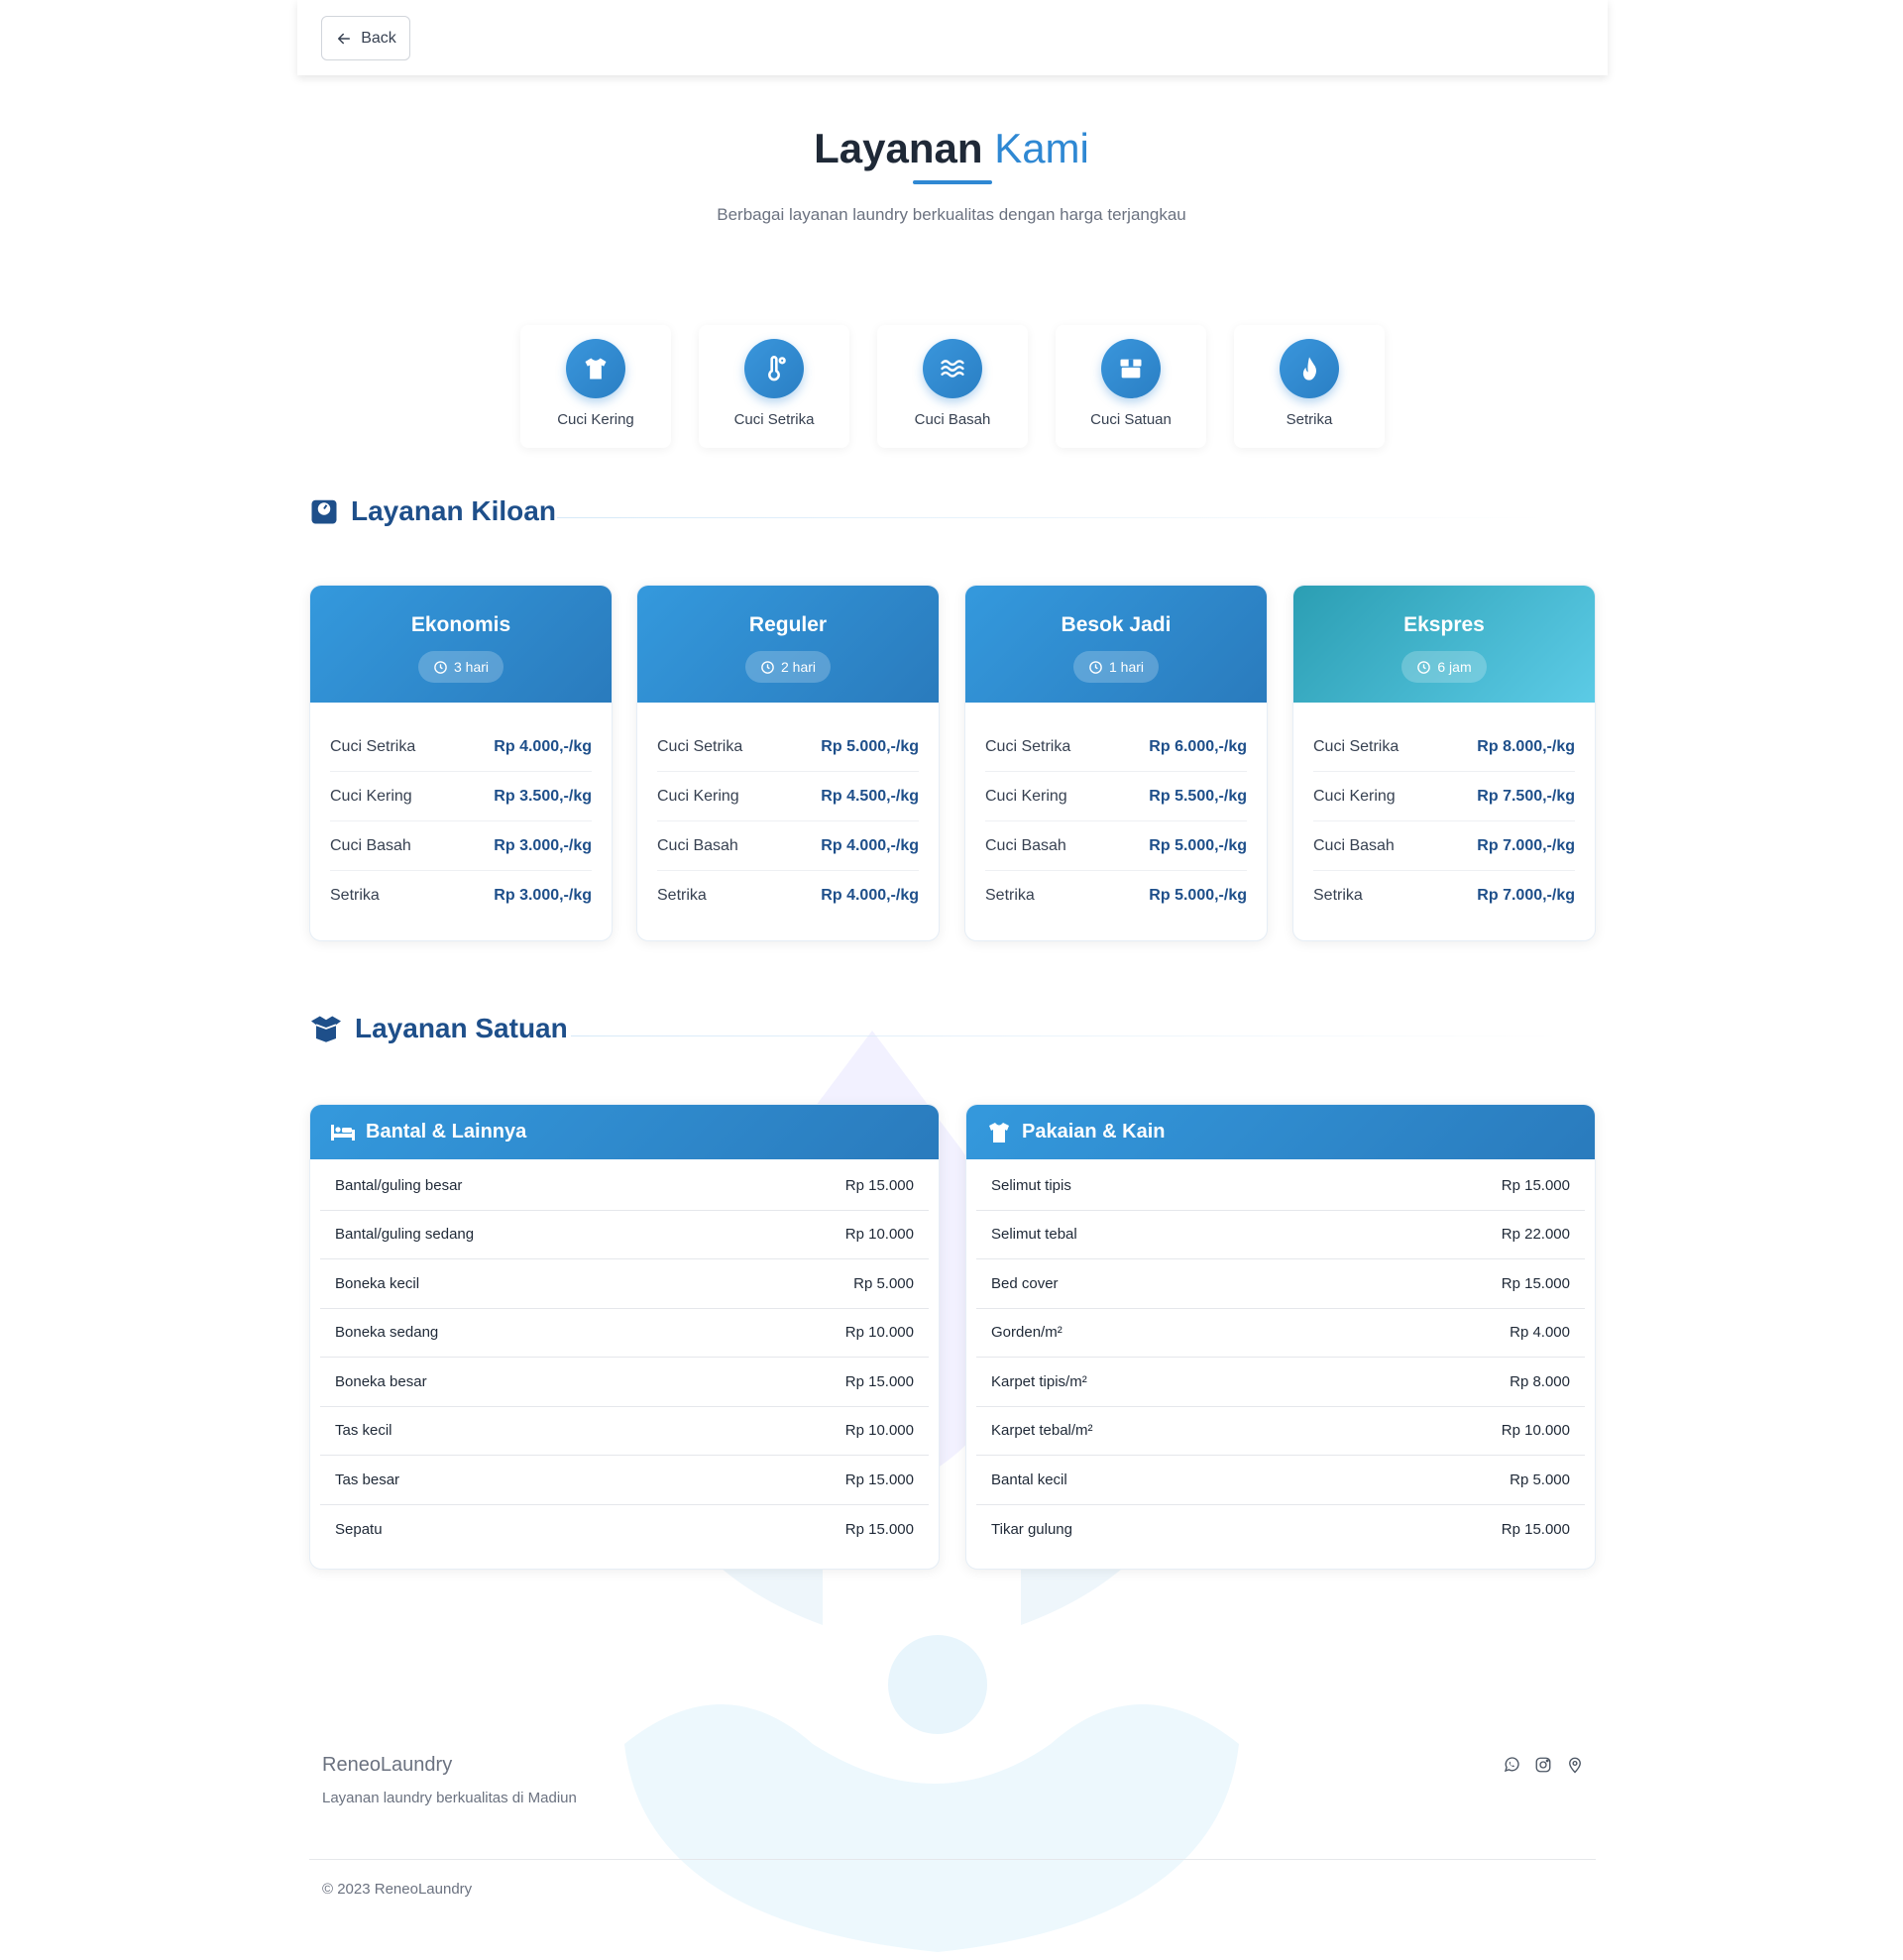 This screenshot has width=1903, height=1960. What do you see at coordinates (1540, 1381) in the screenshot?
I see `item-price: Rp 8.000` at bounding box center [1540, 1381].